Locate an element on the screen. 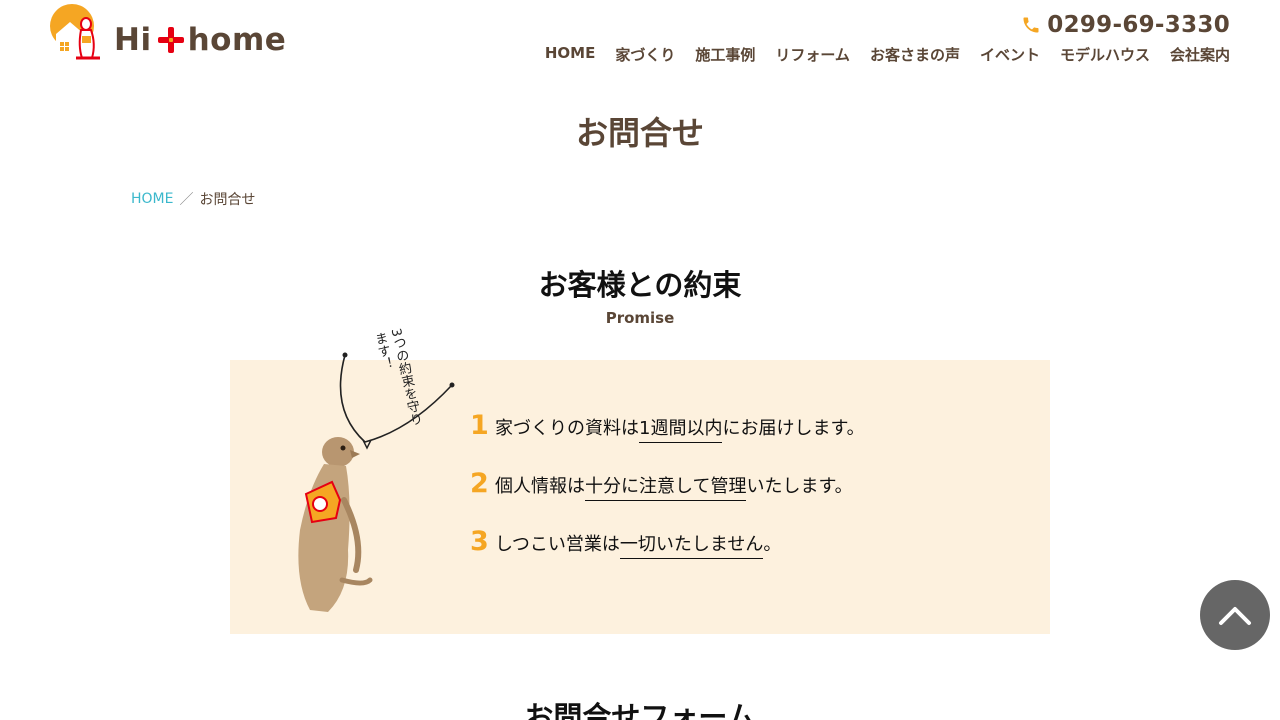  promise-title: お客様との約束 is located at coordinates (640, 285).